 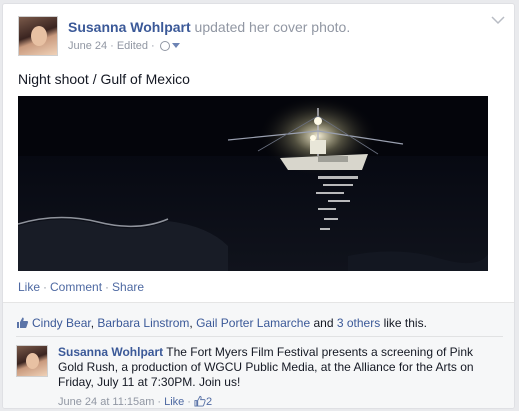 I want to click on liker-3: Gail Porter Lamarche, so click(x=253, y=323).